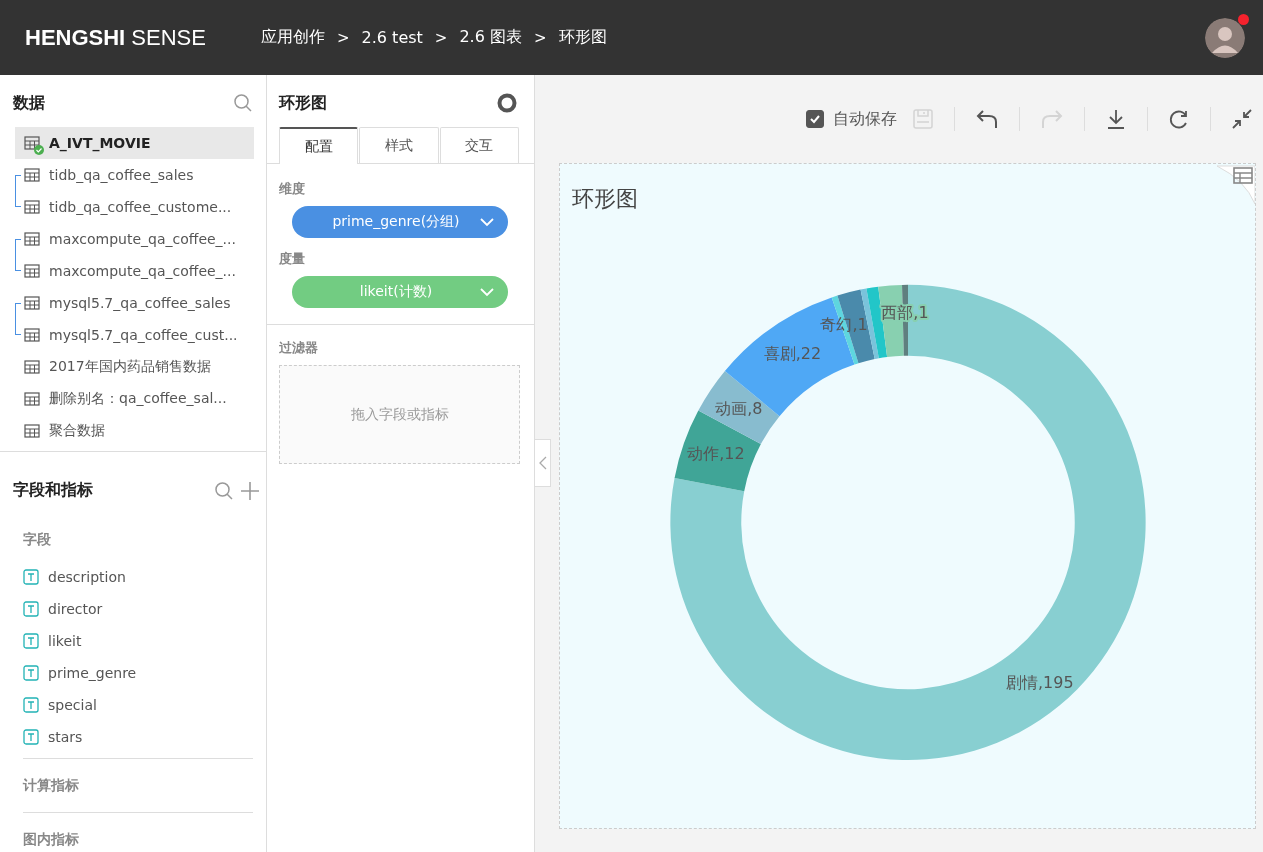 This screenshot has height=852, width=1263. I want to click on tab: 配置, so click(319, 145).